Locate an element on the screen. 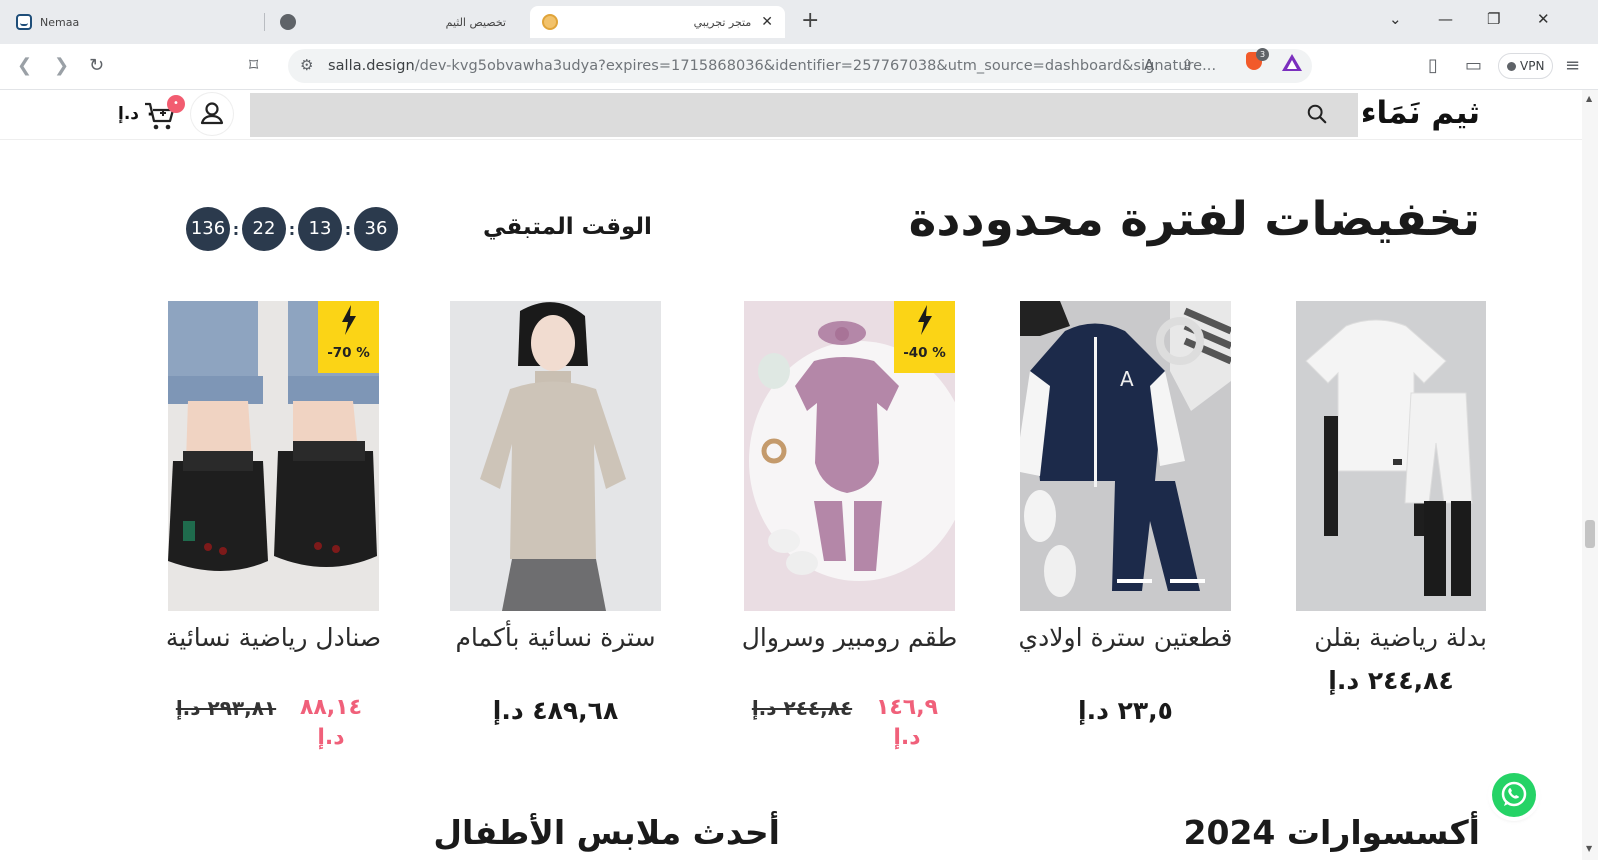 The width and height of the screenshot is (1598, 860). discount-percent: -70 % is located at coordinates (348, 353).